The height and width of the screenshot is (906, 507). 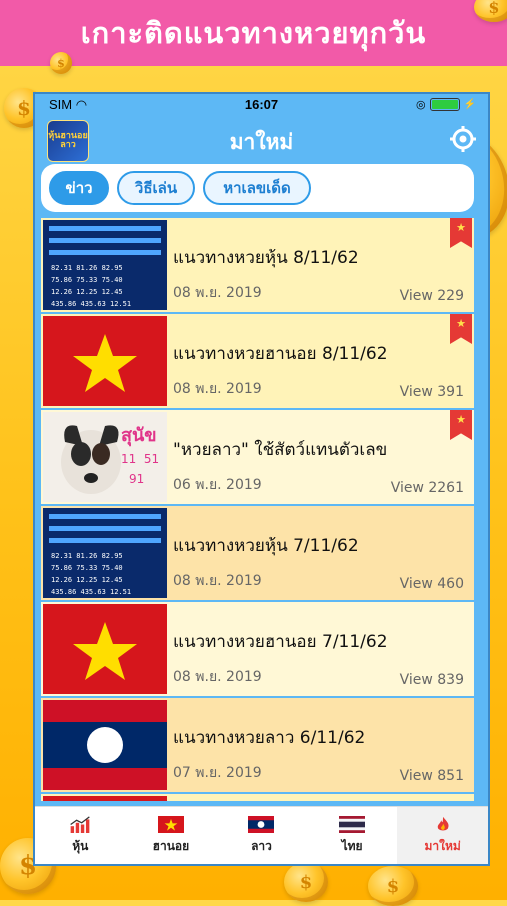 I want to click on bottom-tab-bar: หุ้น ฮานอย ลาว ไทย มาใหม่, so click(x=261, y=835).